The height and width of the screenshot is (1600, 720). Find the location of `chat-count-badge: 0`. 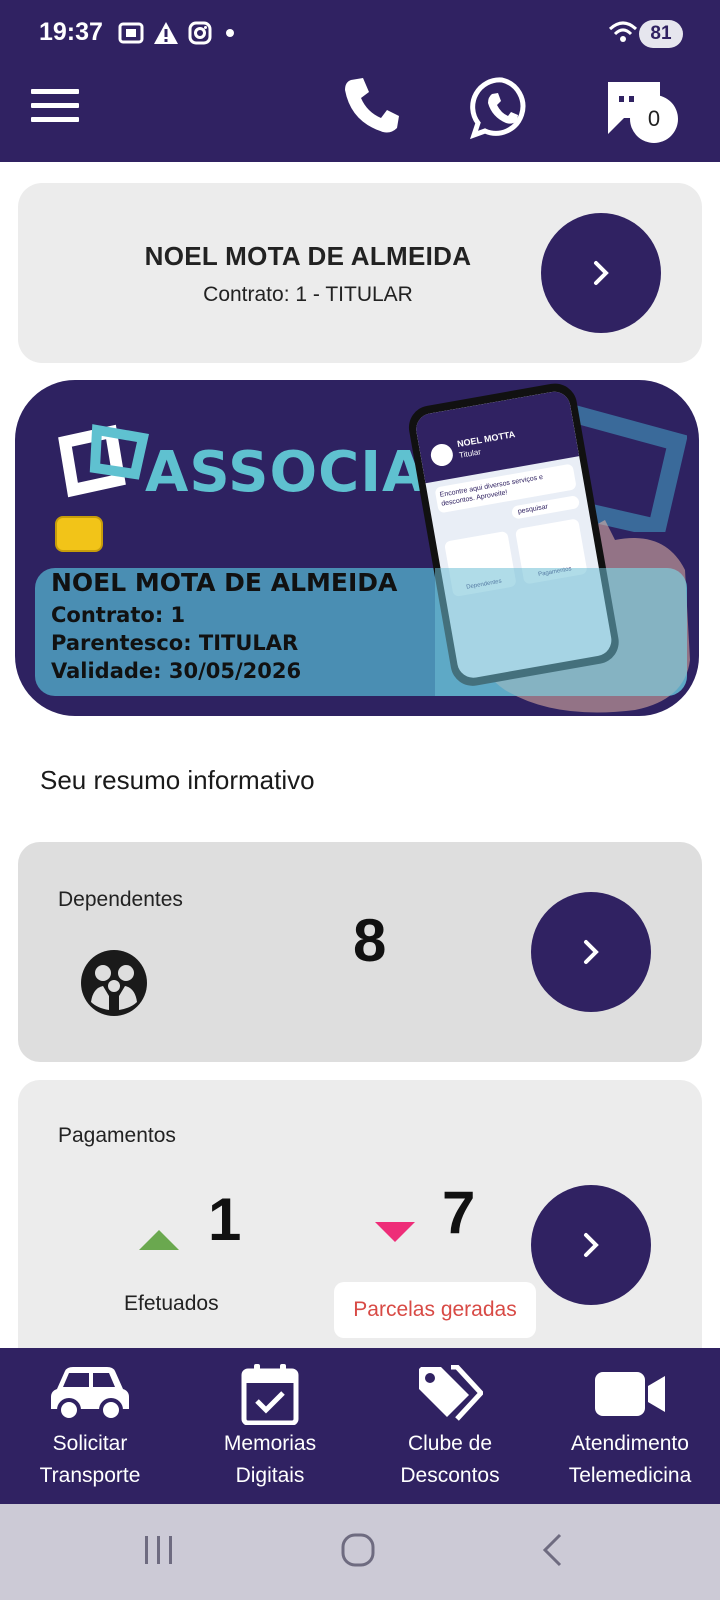

chat-count-badge: 0 is located at coordinates (654, 119).